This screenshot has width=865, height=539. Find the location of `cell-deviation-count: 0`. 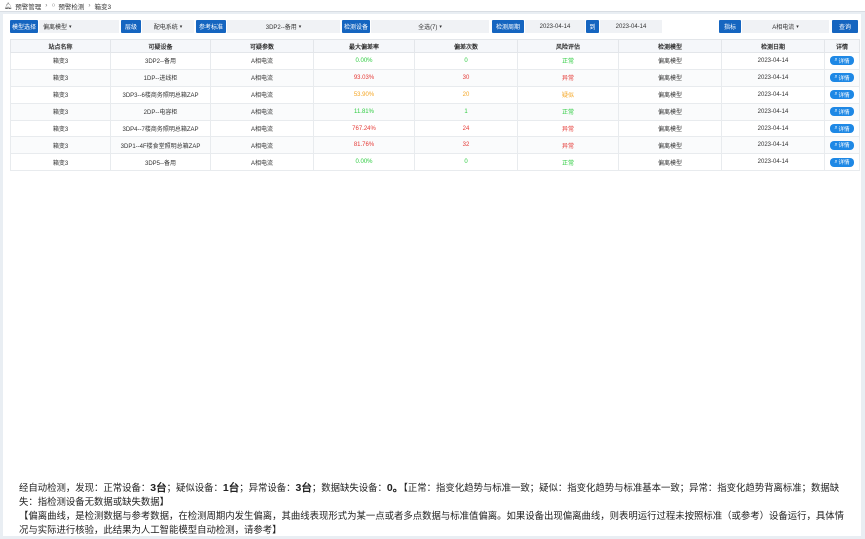

cell-deviation-count: 0 is located at coordinates (466, 162).